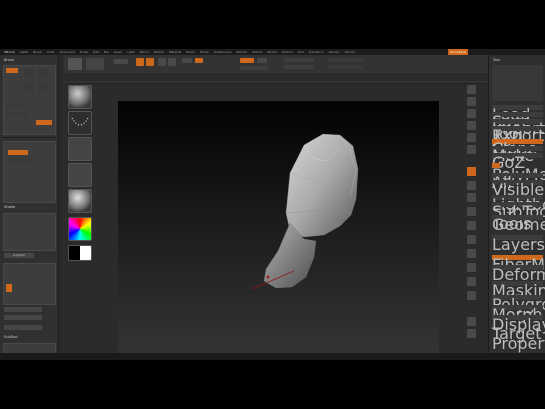 This screenshot has height=409, width=545. What do you see at coordinates (471, 211) in the screenshot?
I see `xyz-icon` at bounding box center [471, 211].